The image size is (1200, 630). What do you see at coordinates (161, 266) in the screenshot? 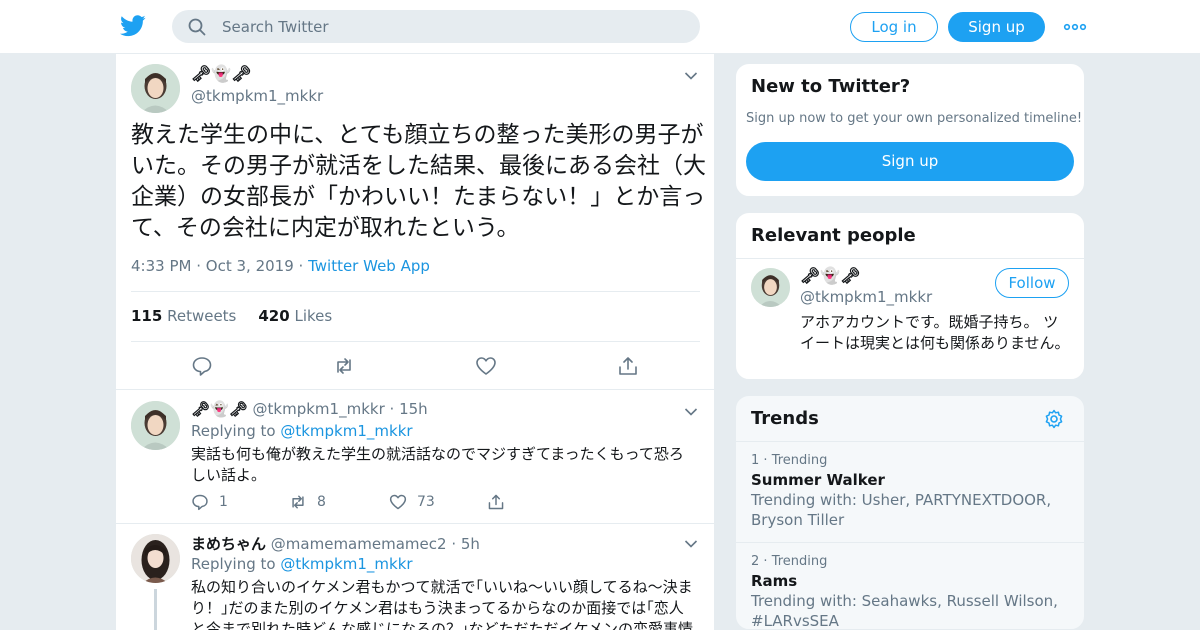
I see `tweet-time: 4:33 PM` at bounding box center [161, 266].